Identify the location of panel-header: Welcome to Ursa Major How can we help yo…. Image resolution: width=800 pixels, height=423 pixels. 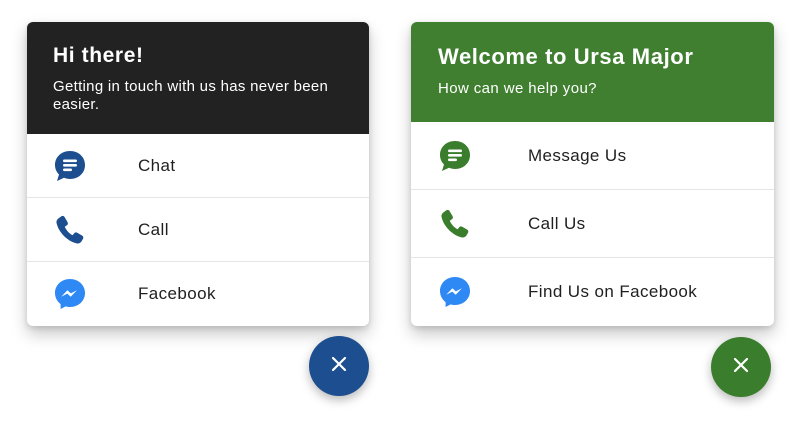
(592, 72).